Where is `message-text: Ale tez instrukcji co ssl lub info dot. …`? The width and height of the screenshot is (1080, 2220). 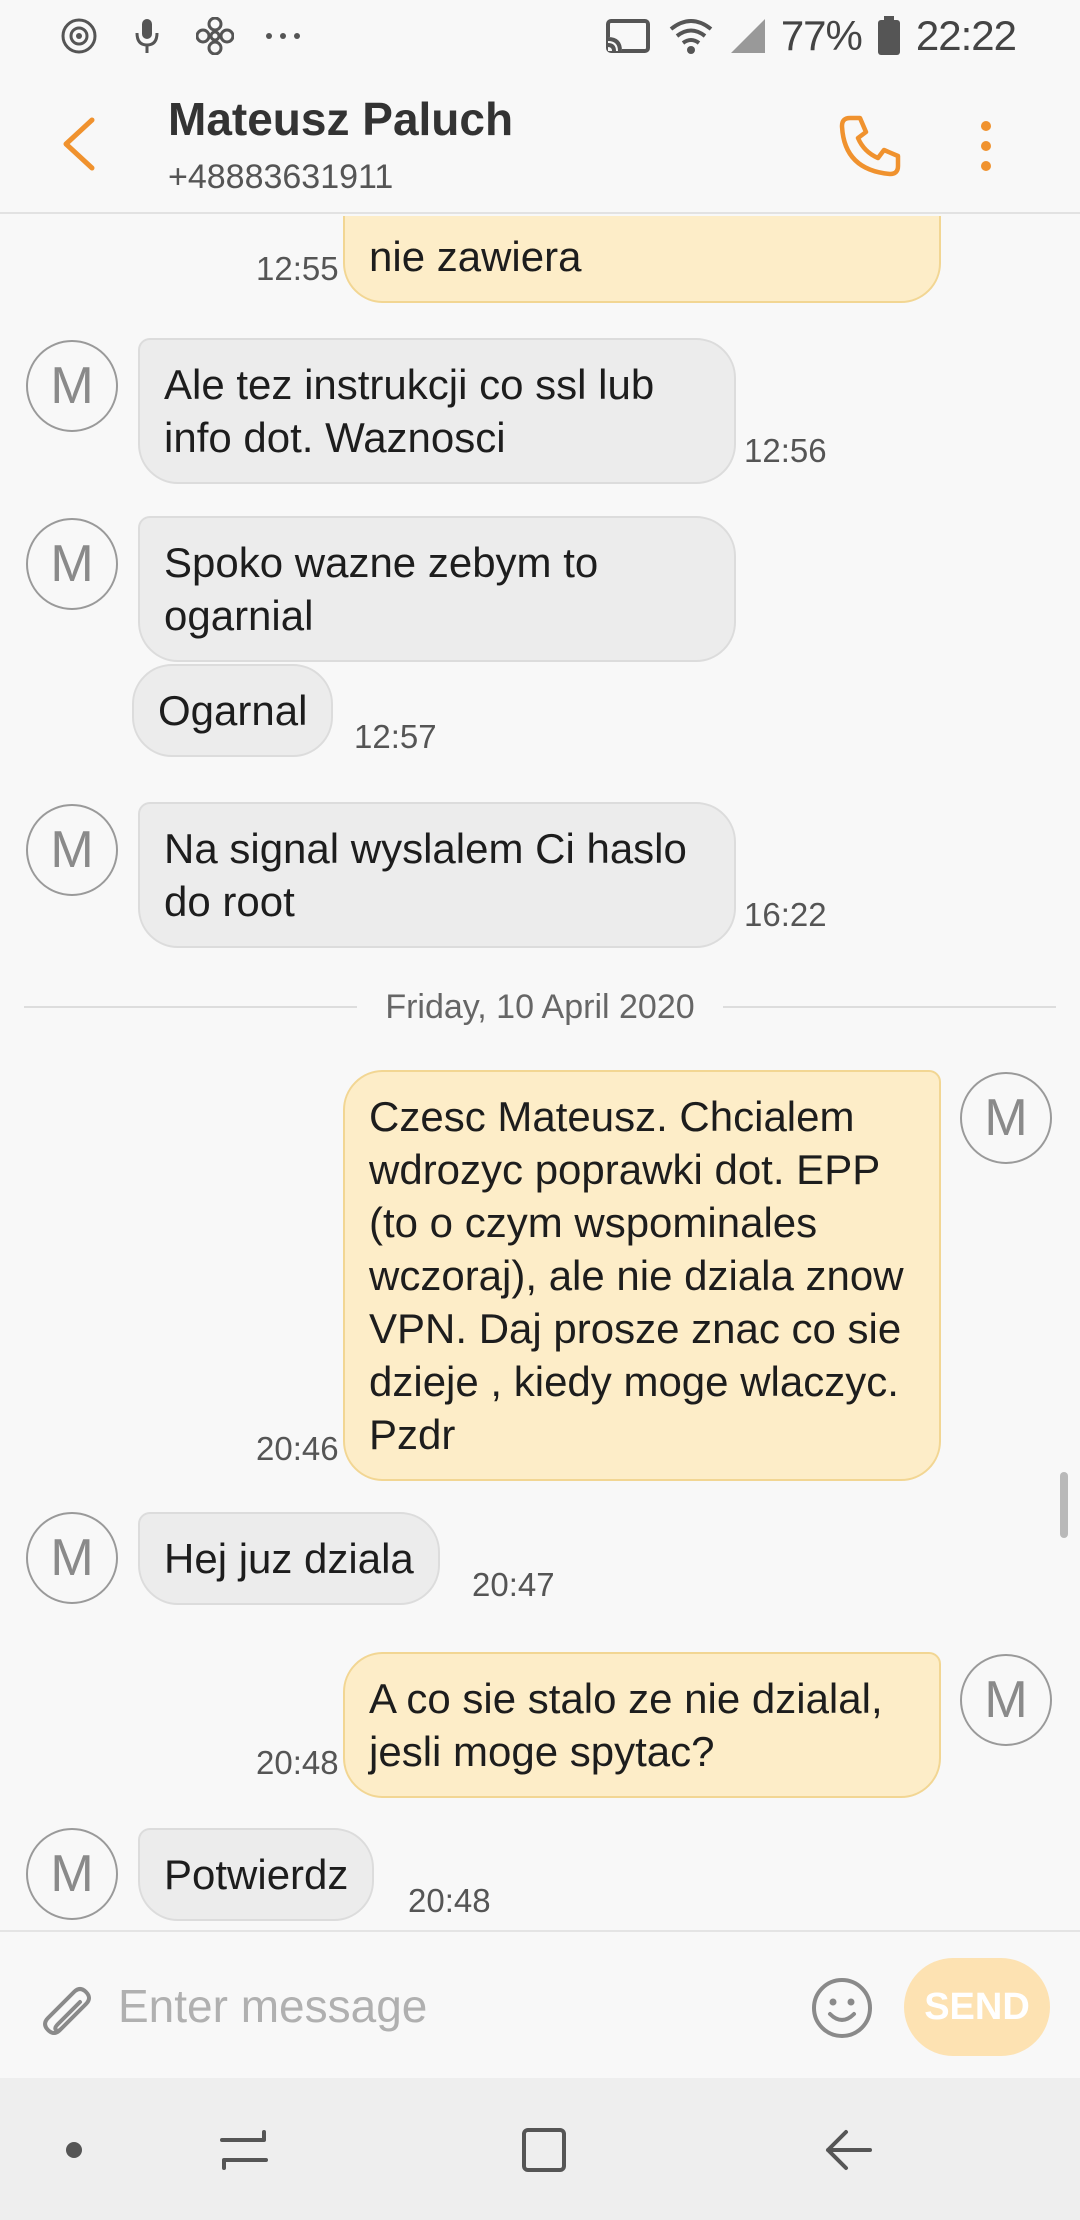
message-text: Ale tez instrukcji co ssl lub info dot. … is located at coordinates (409, 411).